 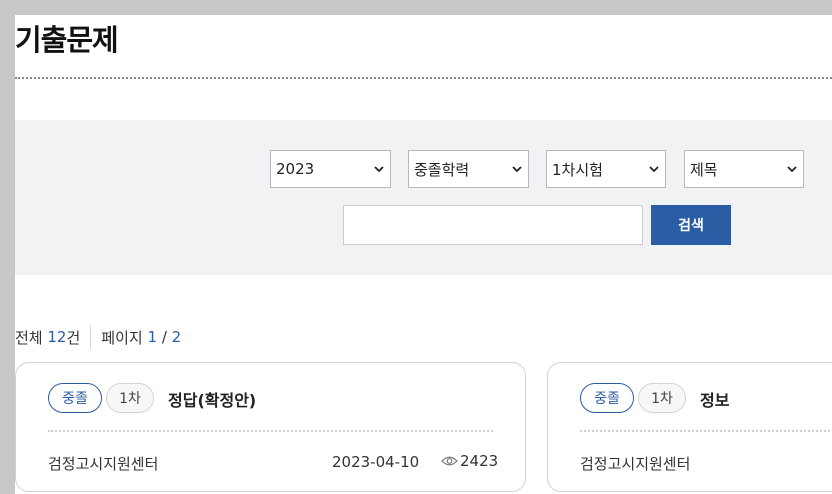 I want to click on search-field-select-value: 제목, so click(x=704, y=169).